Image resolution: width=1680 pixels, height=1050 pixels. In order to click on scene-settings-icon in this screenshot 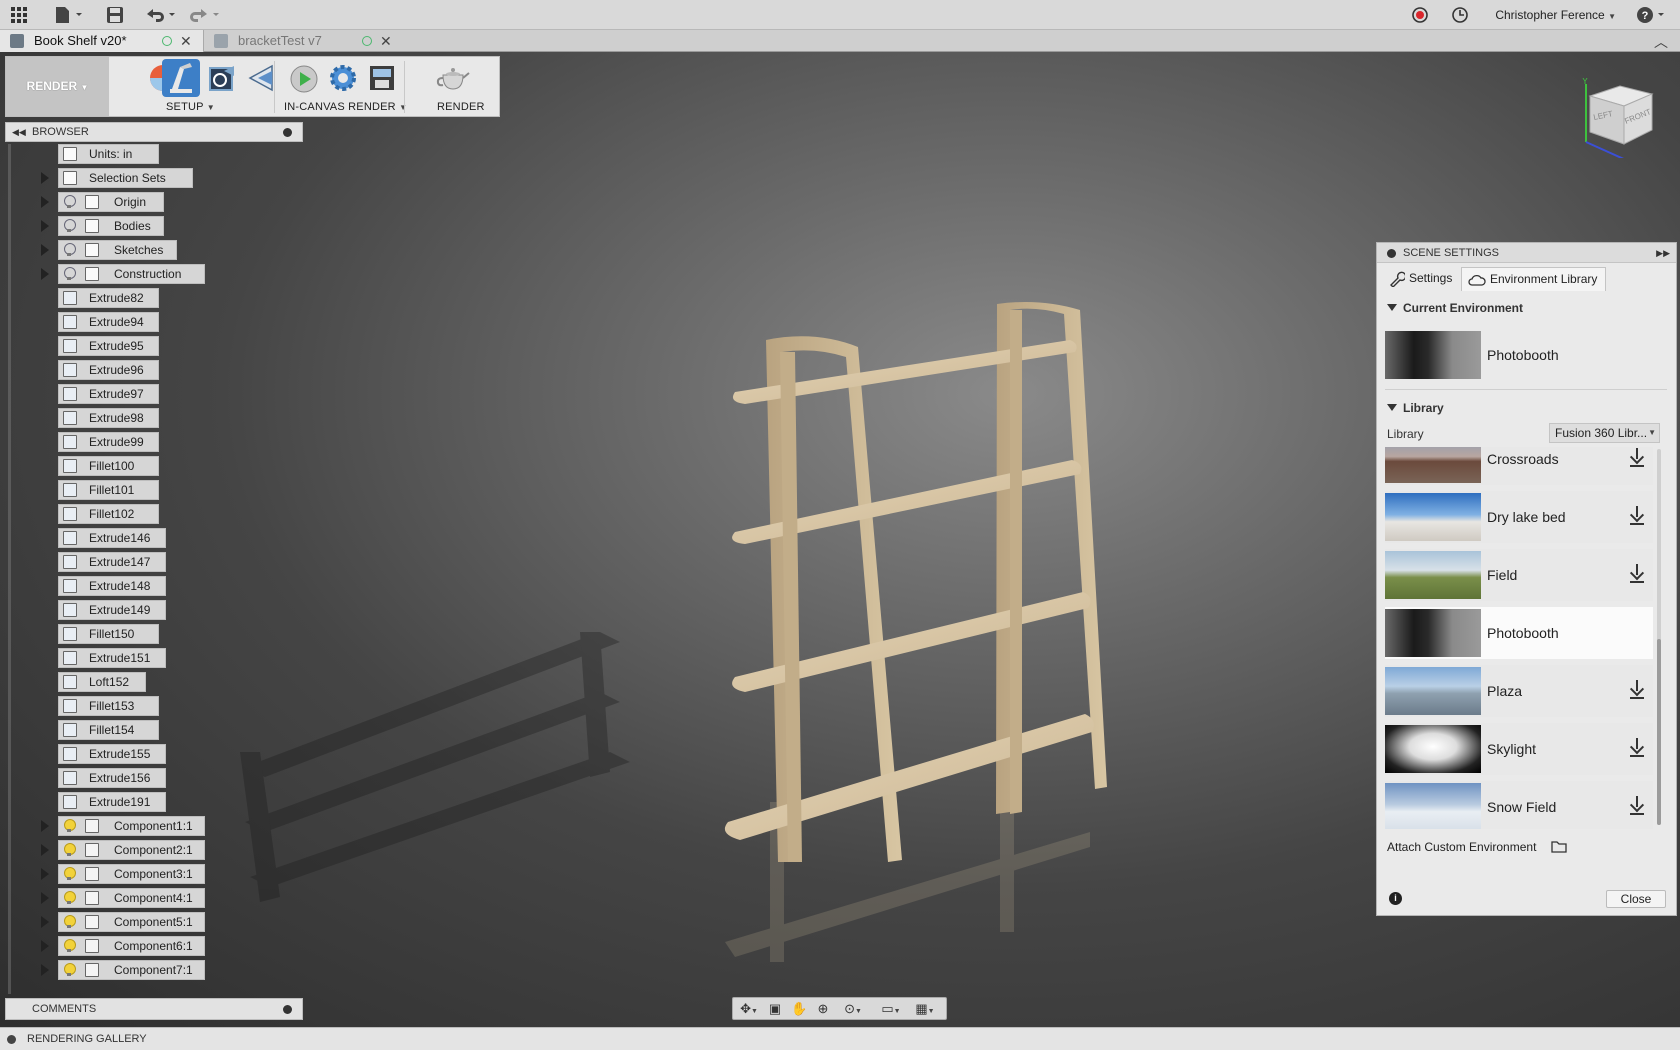, I will do `click(181, 78)`.